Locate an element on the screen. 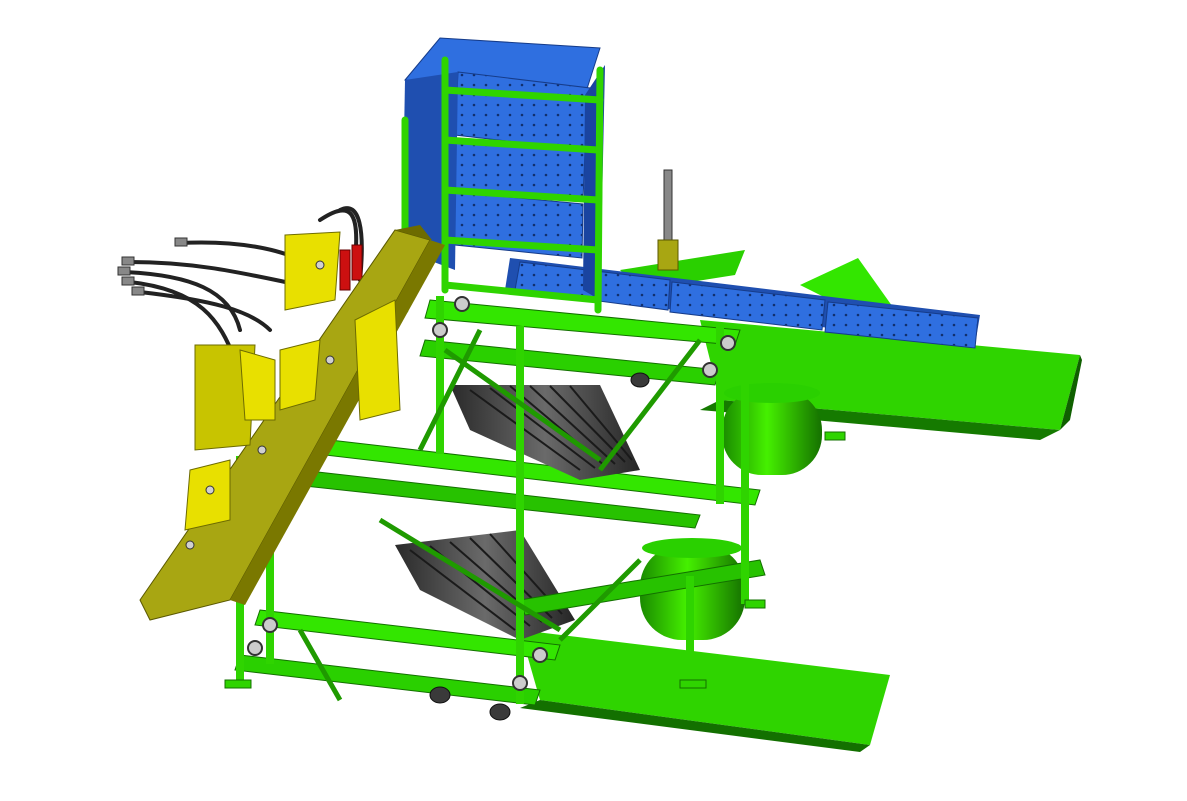  air-tank-upper is located at coordinates (772, 429).